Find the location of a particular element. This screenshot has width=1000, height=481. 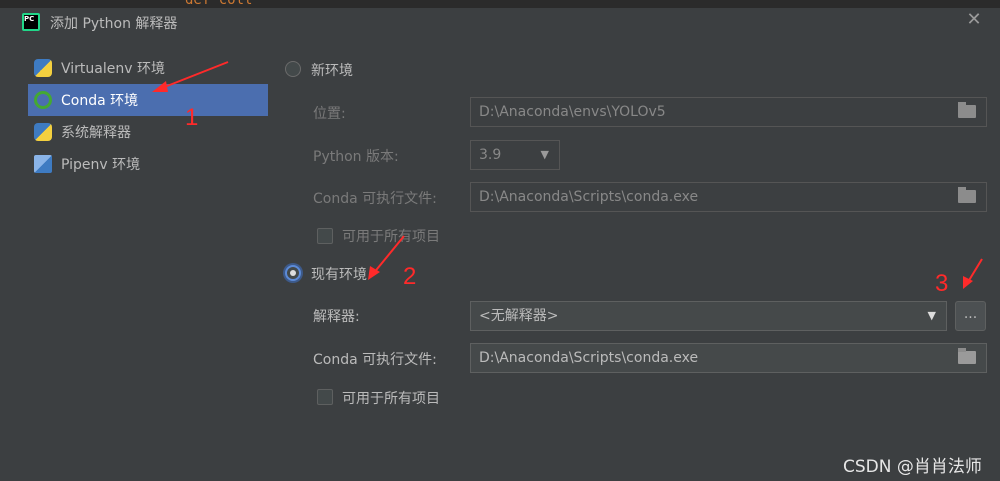

annotation-number-3: 3 is located at coordinates (942, 283).